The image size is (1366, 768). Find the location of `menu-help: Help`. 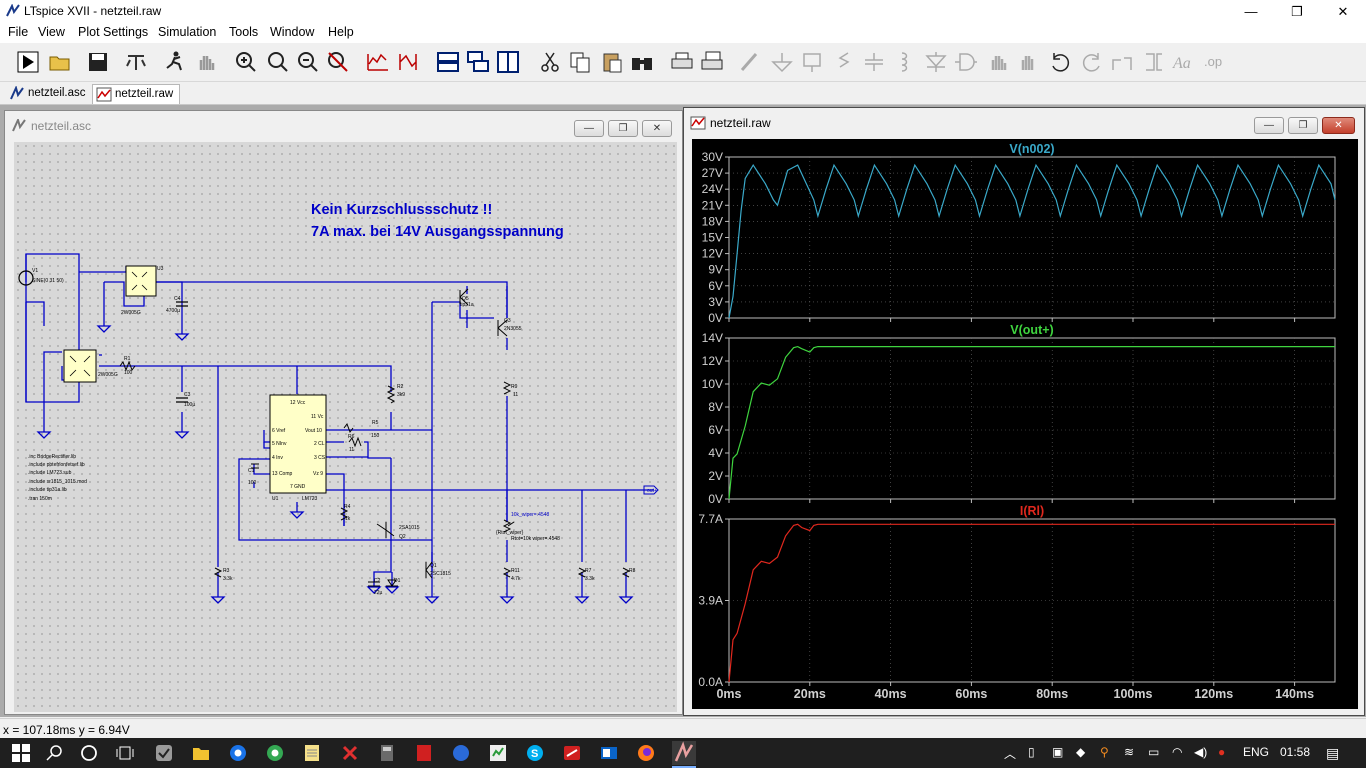

menu-help: Help is located at coordinates (341, 32).